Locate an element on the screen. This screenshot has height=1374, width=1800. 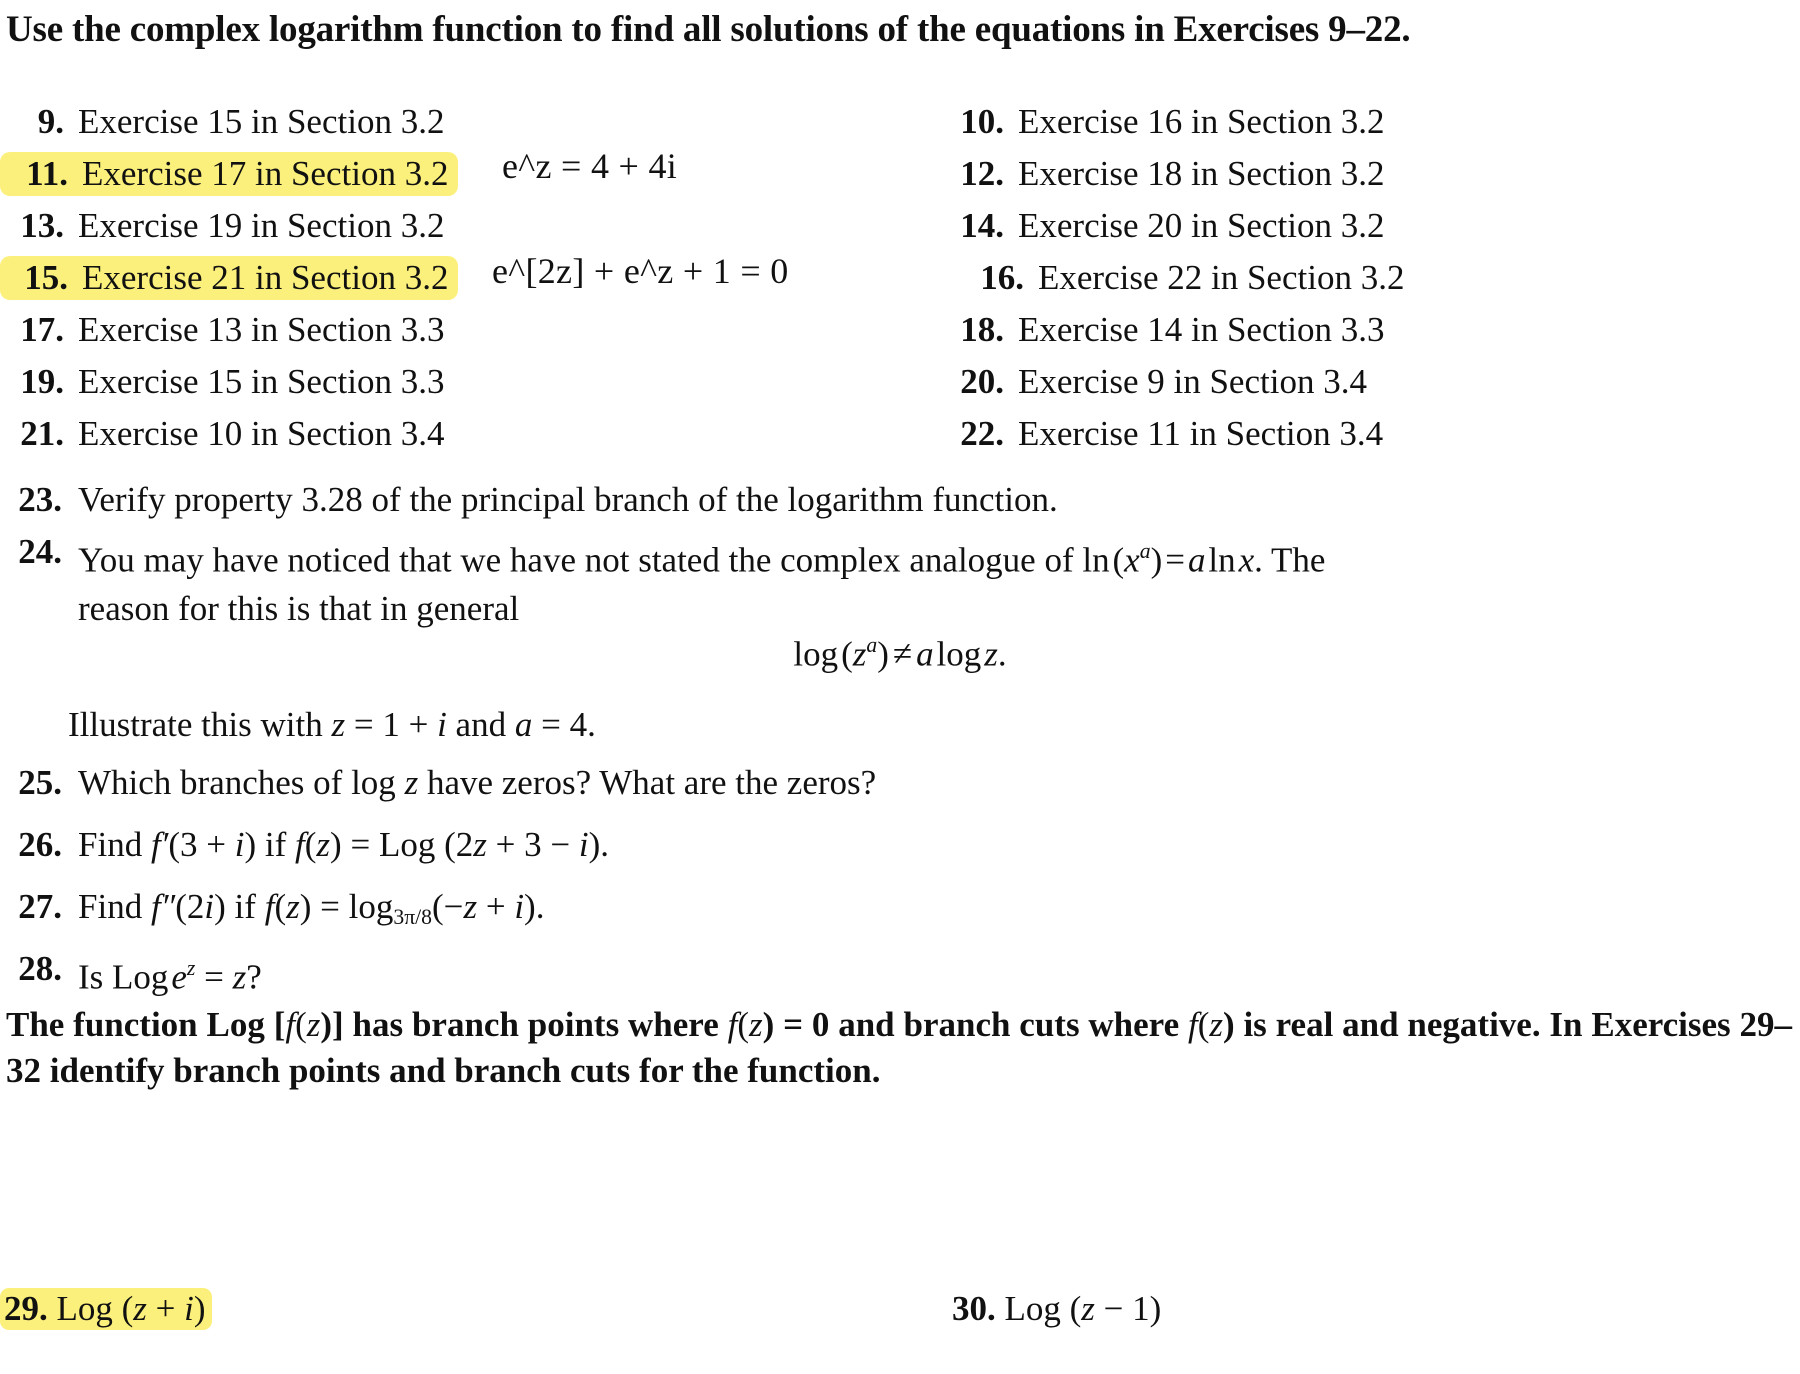
exercise-number: 30. is located at coordinates (974, 1308).